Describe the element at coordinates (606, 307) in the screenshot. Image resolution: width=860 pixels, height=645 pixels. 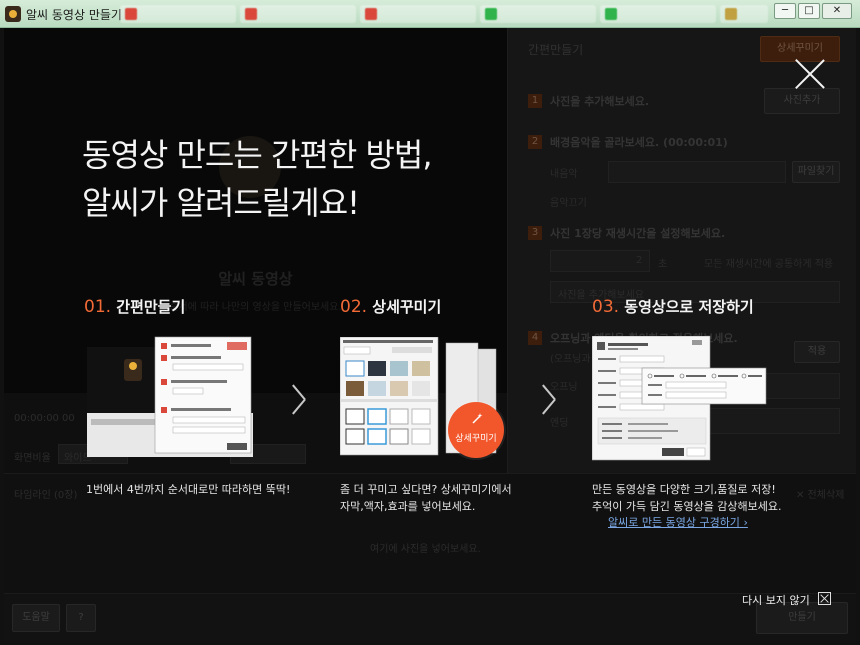
I see `step3-number: 03.` at that location.